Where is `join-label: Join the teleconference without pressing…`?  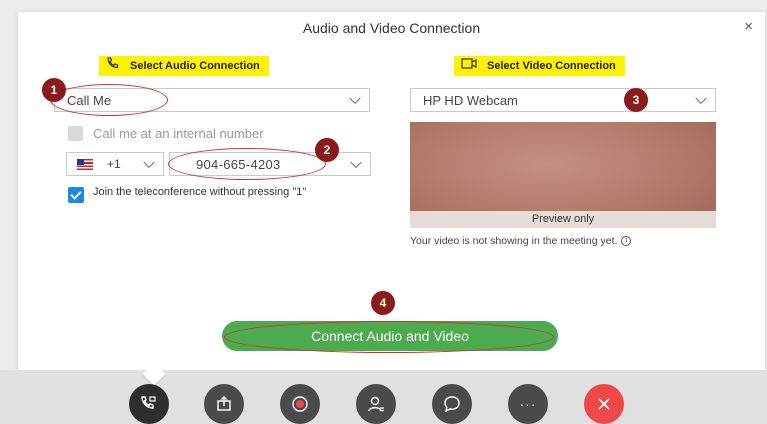
join-label: Join the teleconference without pressing… is located at coordinates (200, 192).